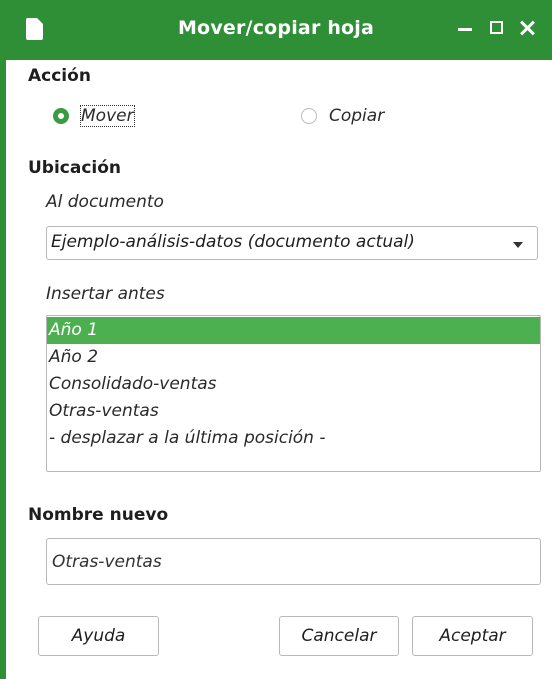 Image resolution: width=552 pixels, height=679 pixels. I want to click on ok-button: Aceptar, so click(472, 636).